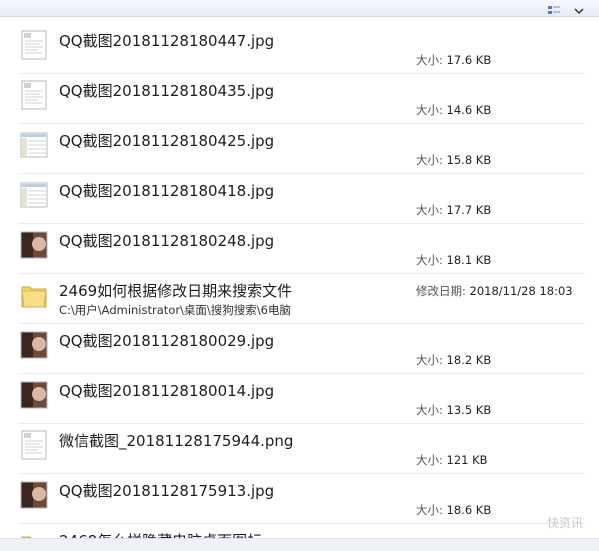  I want to click on item-meta: 大小: 17.6 KB, so click(453, 60).